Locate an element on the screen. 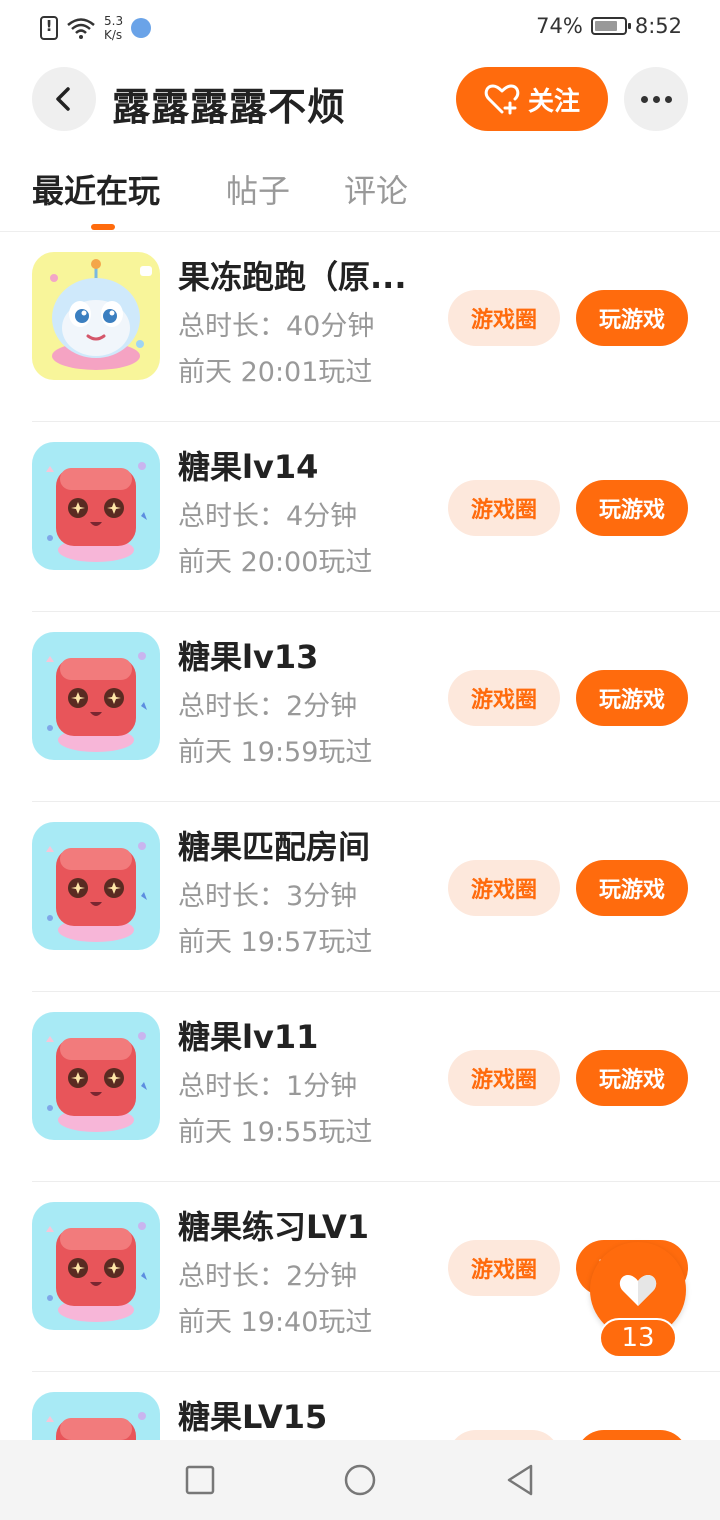 The height and width of the screenshot is (1520, 720). net-speed: 5.3 K/s is located at coordinates (113, 28).